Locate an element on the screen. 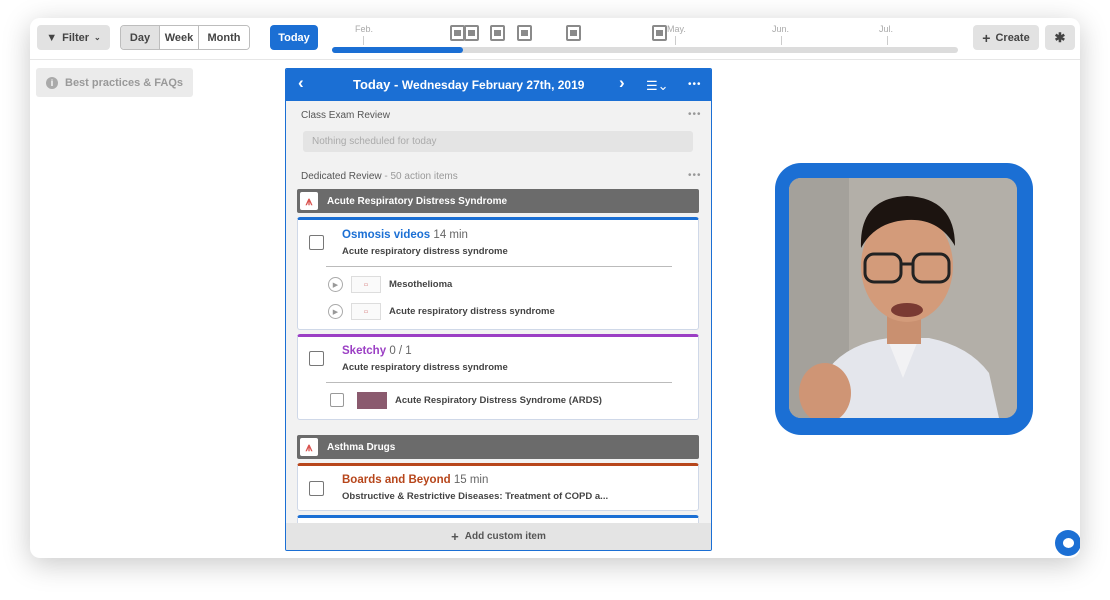 The height and width of the screenshot is (600, 1110). add-custom-label: Add custom item is located at coordinates (505, 536).